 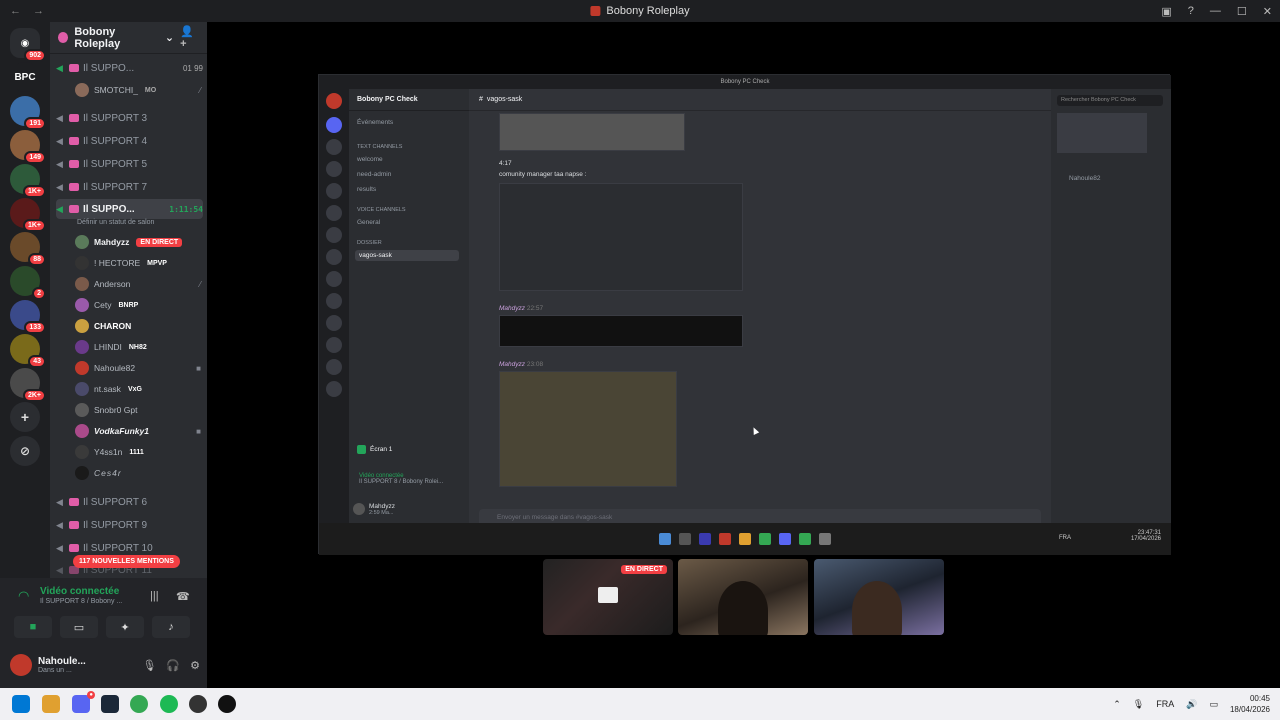 I want to click on voice-member: Anderson ⁄, so click(x=138, y=284).